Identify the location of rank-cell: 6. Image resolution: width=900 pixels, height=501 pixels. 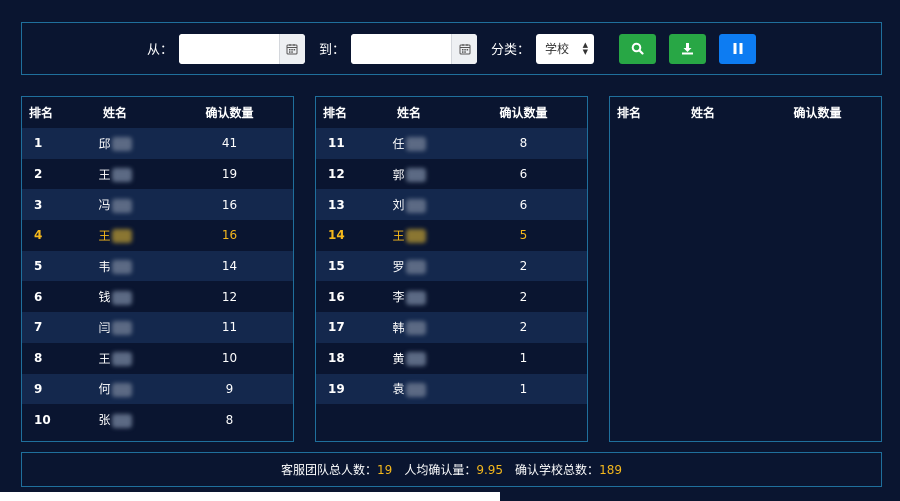
(38, 296).